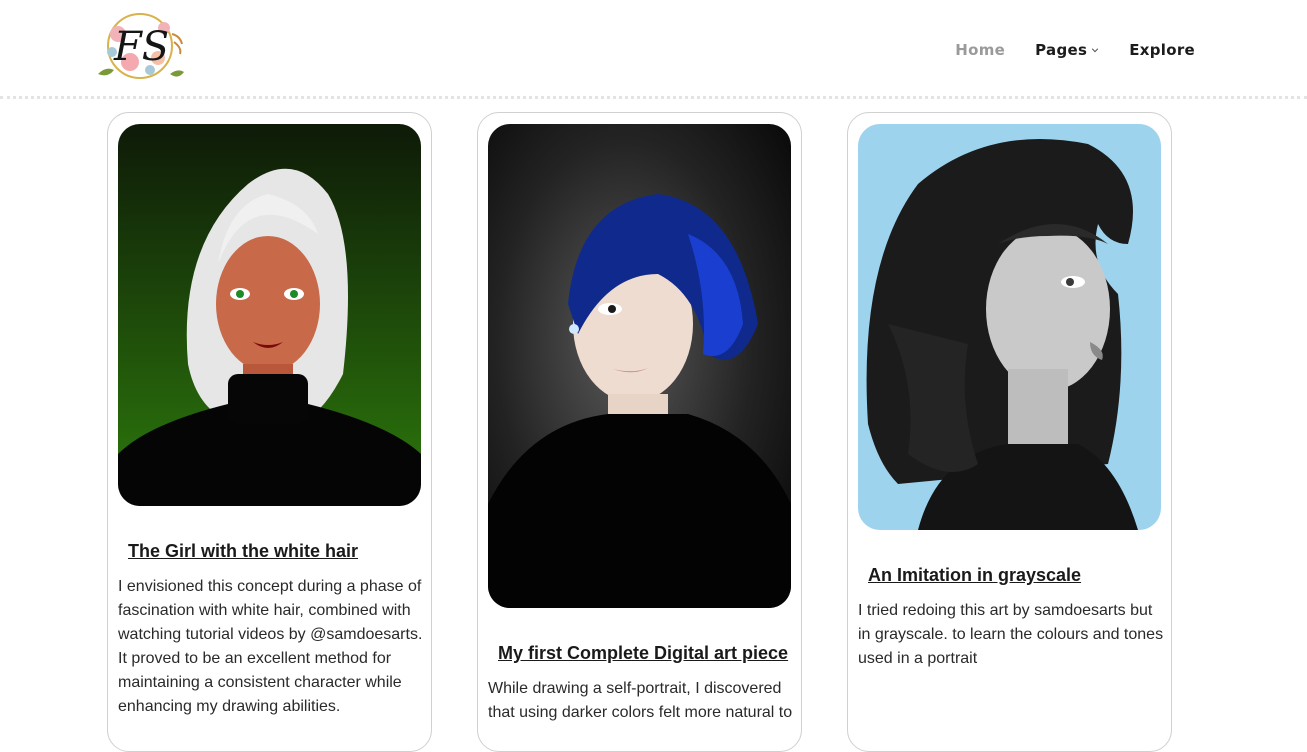 The image size is (1307, 752). I want to click on site-logo: FS, so click(136, 47).